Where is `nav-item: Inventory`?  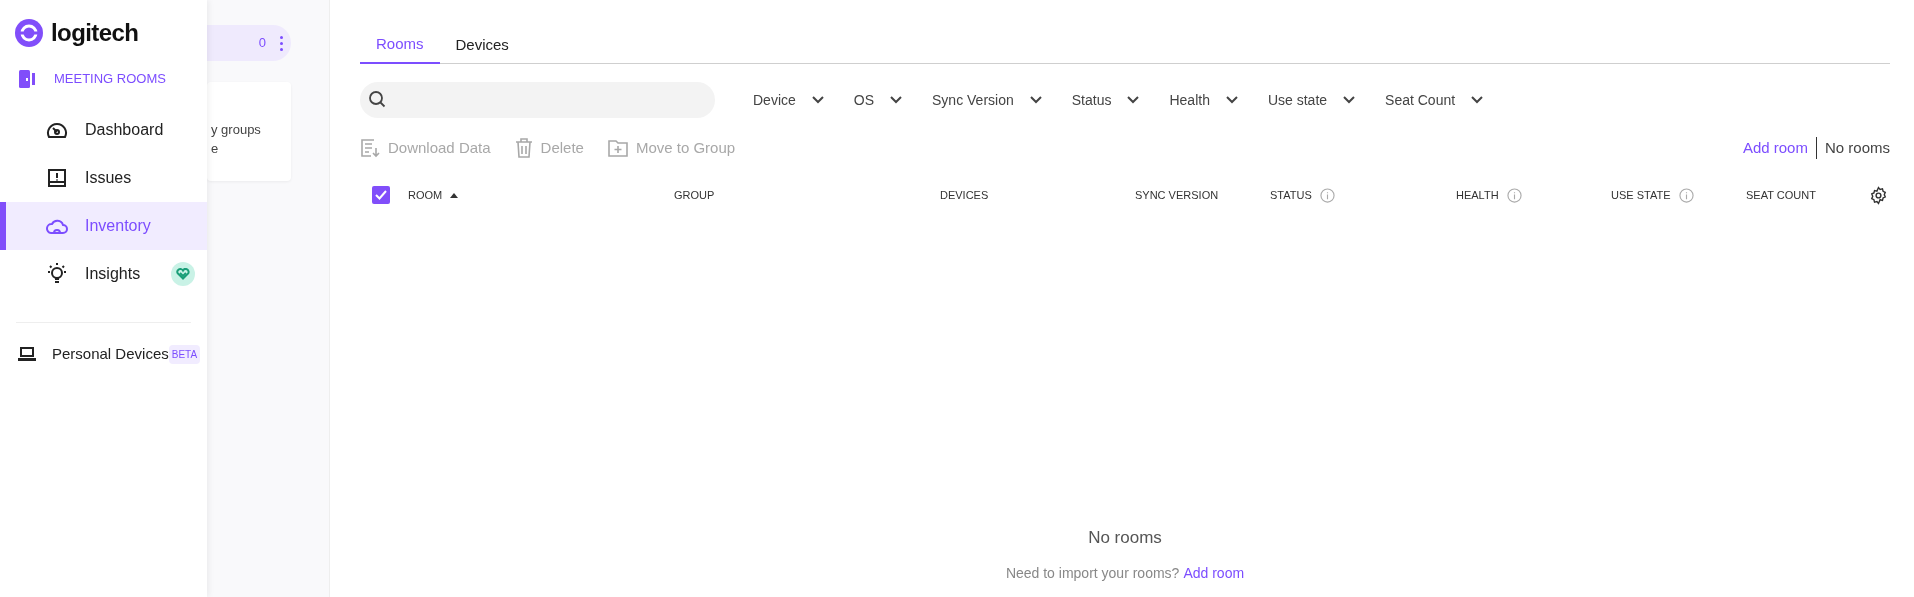 nav-item: Inventory is located at coordinates (103, 226).